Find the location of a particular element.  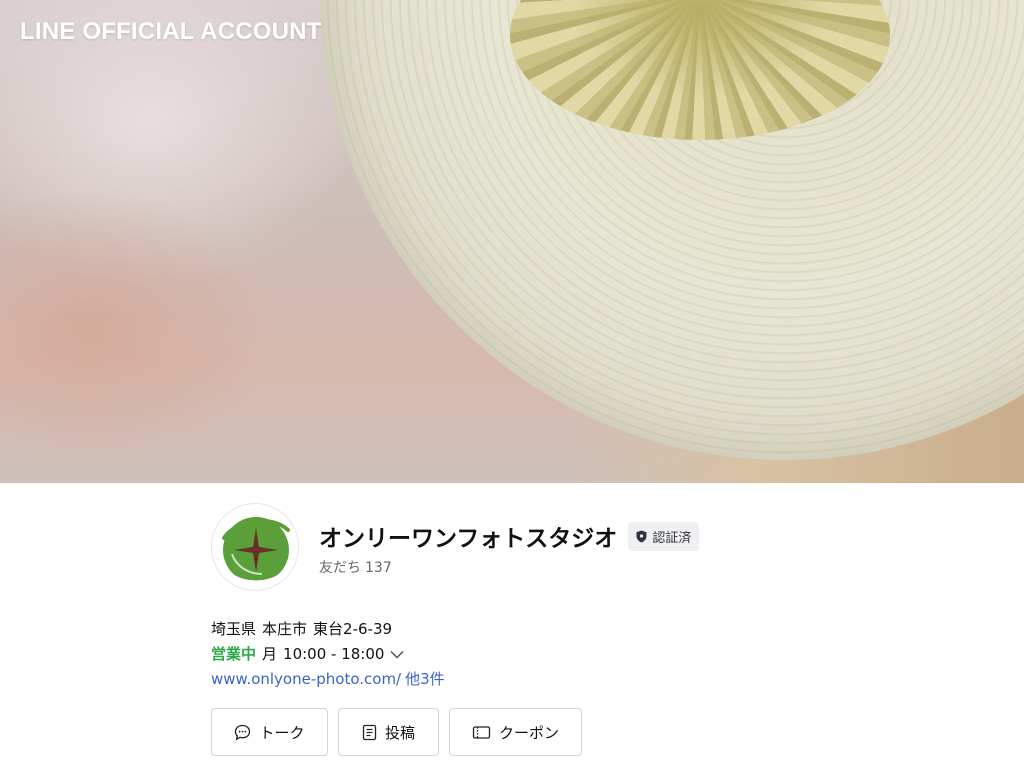

coupon-button-label: クーポン is located at coordinates (528, 732).